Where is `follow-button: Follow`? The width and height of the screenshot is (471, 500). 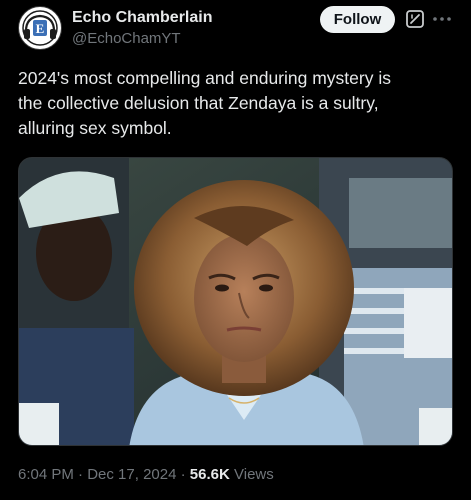
follow-button: Follow is located at coordinates (357, 19).